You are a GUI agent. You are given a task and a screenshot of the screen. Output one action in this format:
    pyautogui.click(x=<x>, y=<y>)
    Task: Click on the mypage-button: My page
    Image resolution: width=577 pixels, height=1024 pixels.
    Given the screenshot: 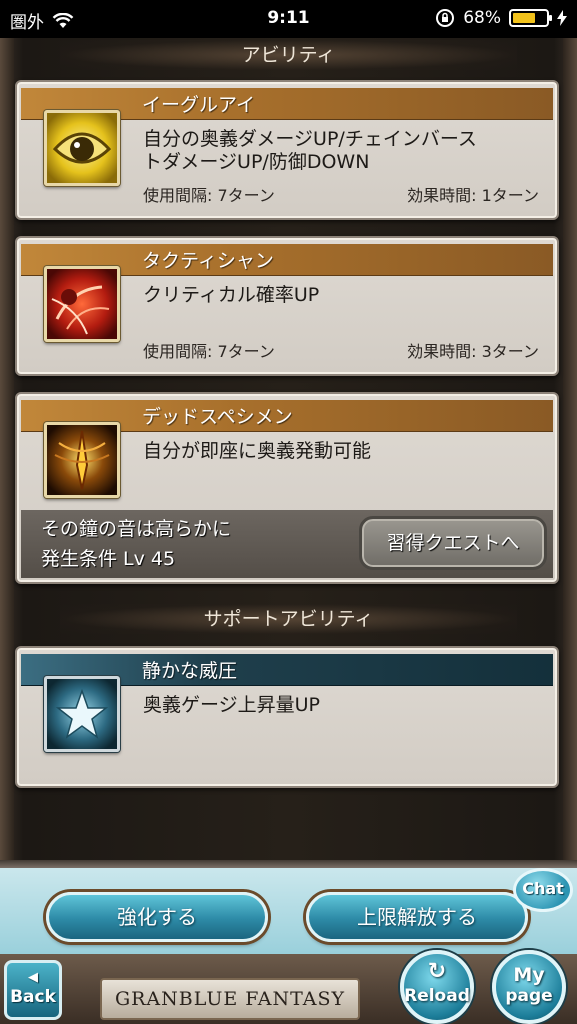 What is the action you would take?
    pyautogui.click(x=529, y=987)
    